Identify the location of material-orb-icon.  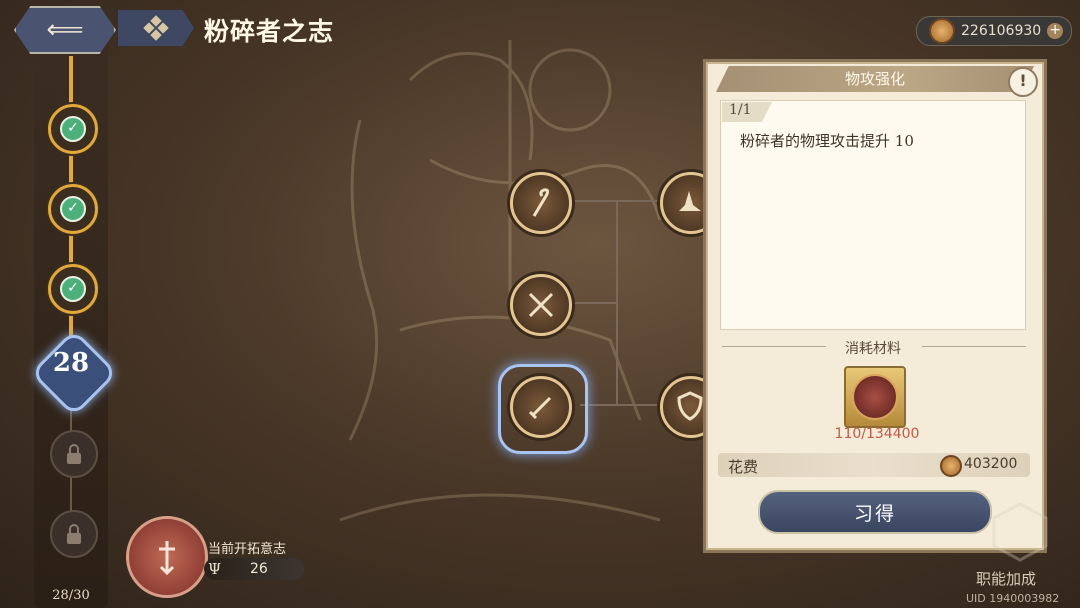
(875, 397).